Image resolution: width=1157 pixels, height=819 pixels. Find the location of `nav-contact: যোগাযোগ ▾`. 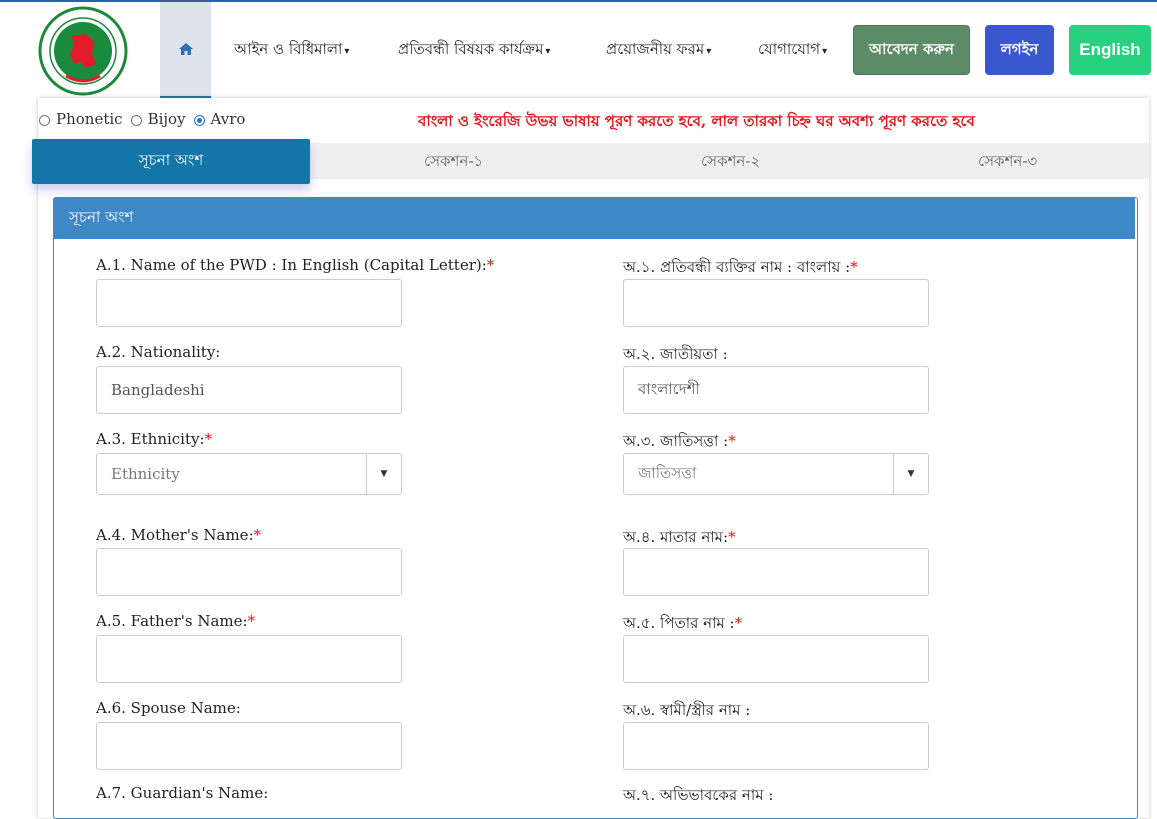

nav-contact: যোগাযোগ ▾ is located at coordinates (792, 50).